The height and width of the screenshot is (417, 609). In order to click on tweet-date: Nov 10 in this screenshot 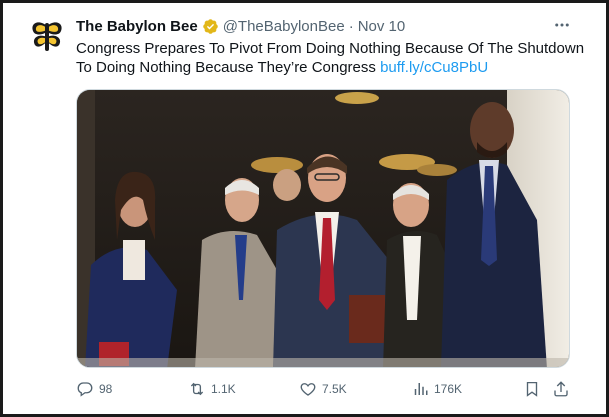, I will do `click(382, 26)`.